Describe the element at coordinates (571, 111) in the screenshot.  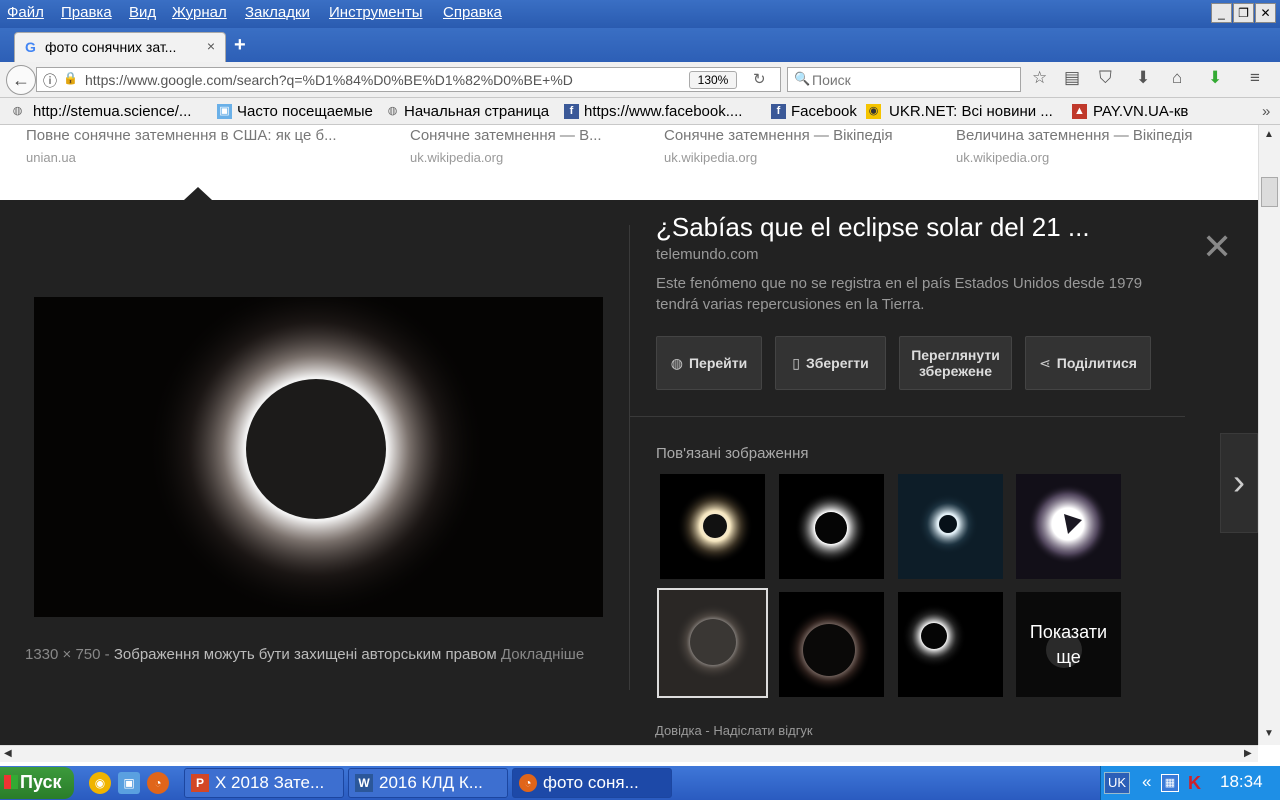
I see `facebook-icon: f` at that location.